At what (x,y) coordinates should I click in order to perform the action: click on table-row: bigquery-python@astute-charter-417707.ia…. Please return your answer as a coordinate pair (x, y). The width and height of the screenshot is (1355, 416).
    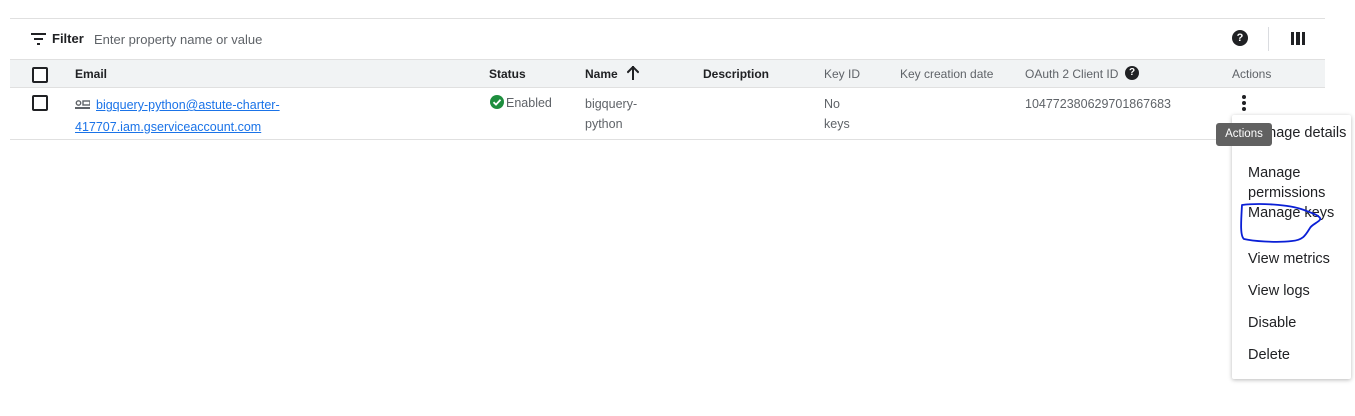
    Looking at the image, I should click on (667, 114).